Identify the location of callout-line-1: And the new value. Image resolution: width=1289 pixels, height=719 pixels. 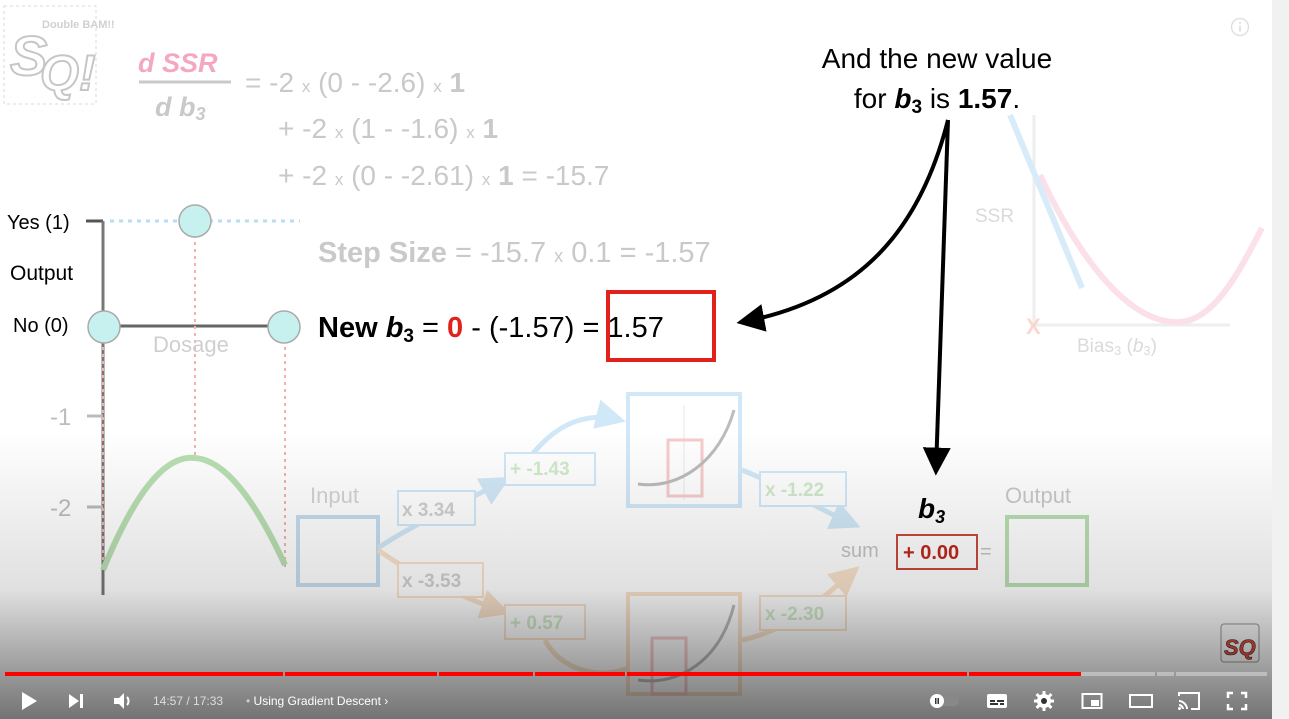
(937, 58).